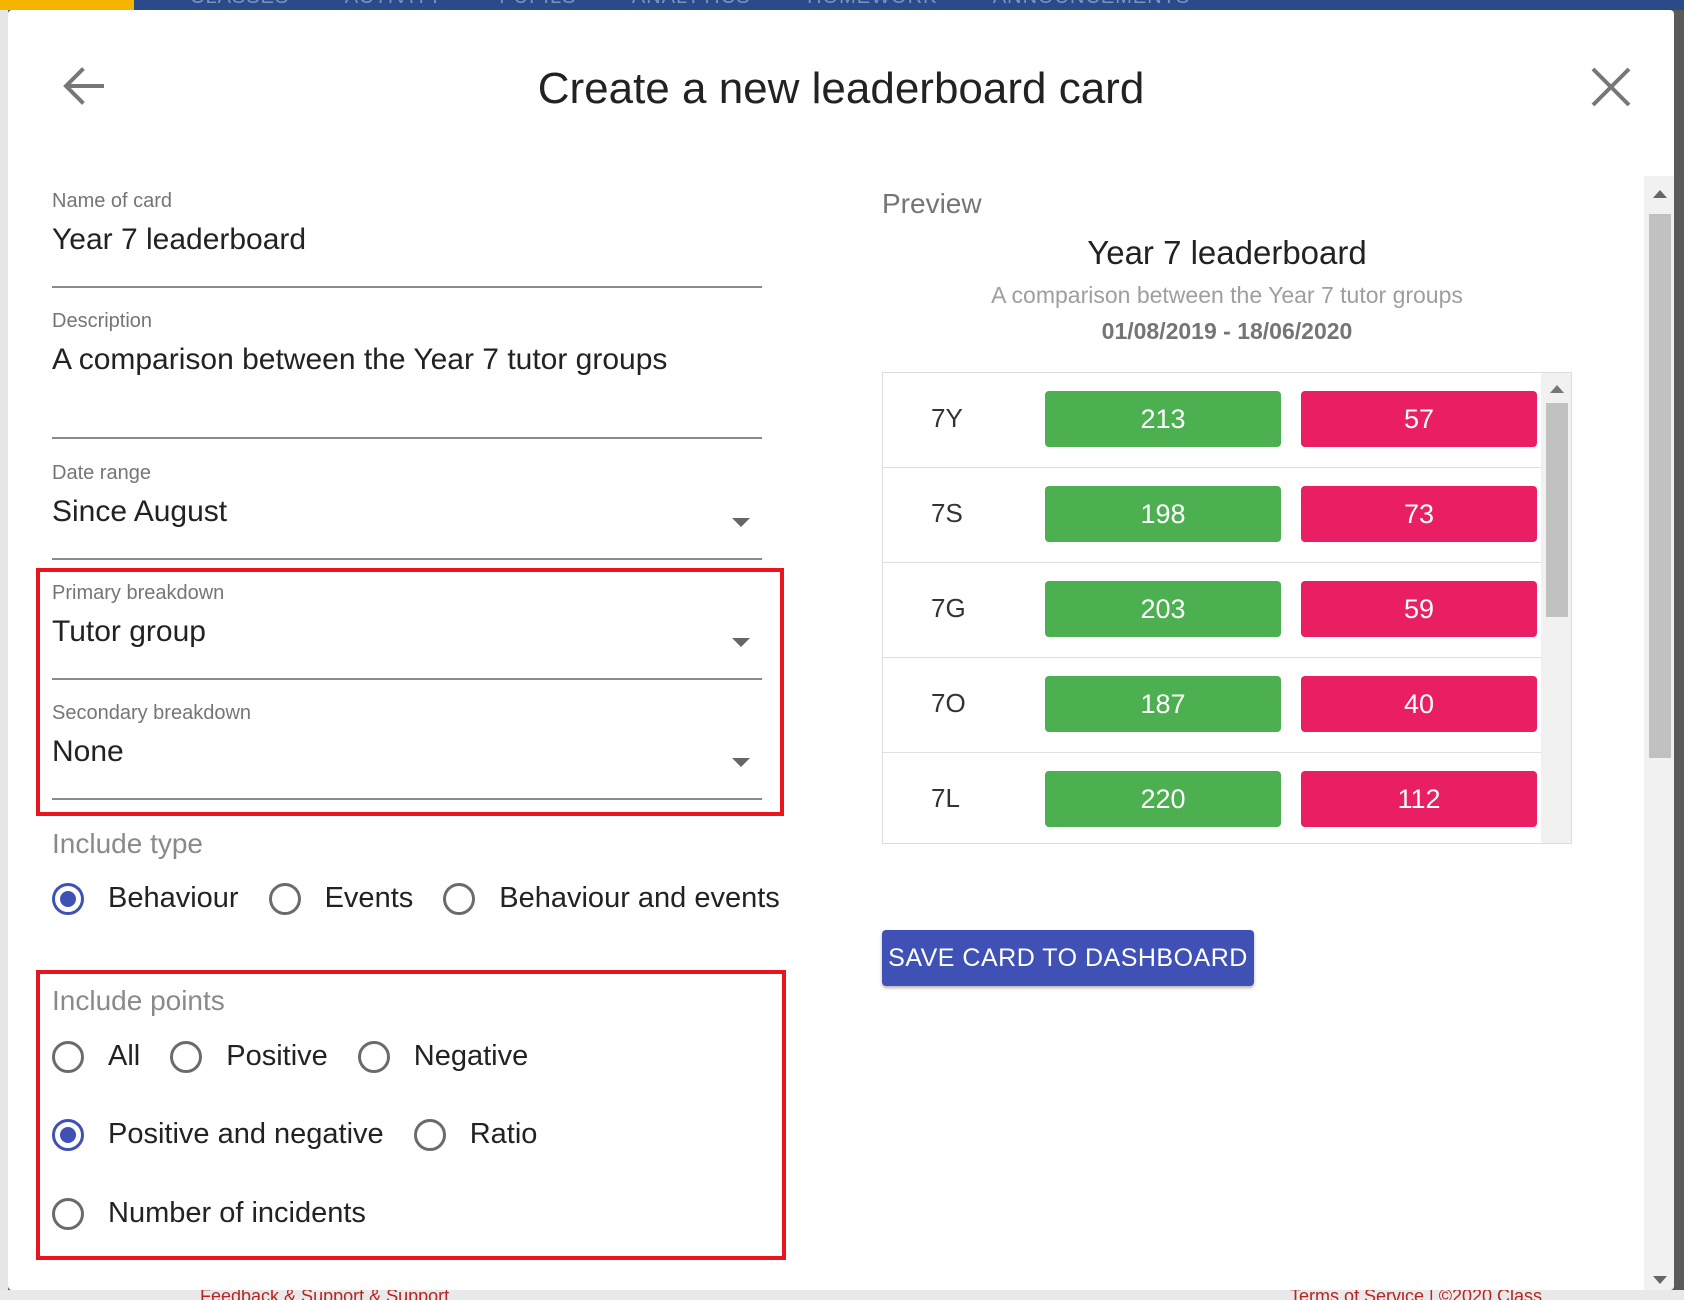 The height and width of the screenshot is (1300, 1684). I want to click on radio-label: Events, so click(369, 898).